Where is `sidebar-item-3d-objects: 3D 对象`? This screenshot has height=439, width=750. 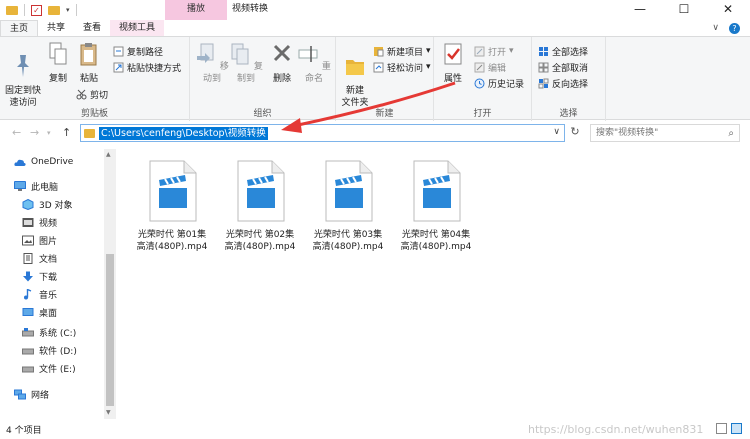
sidebar-item-3d-objects: 3D 对象 is located at coordinates (47, 204).